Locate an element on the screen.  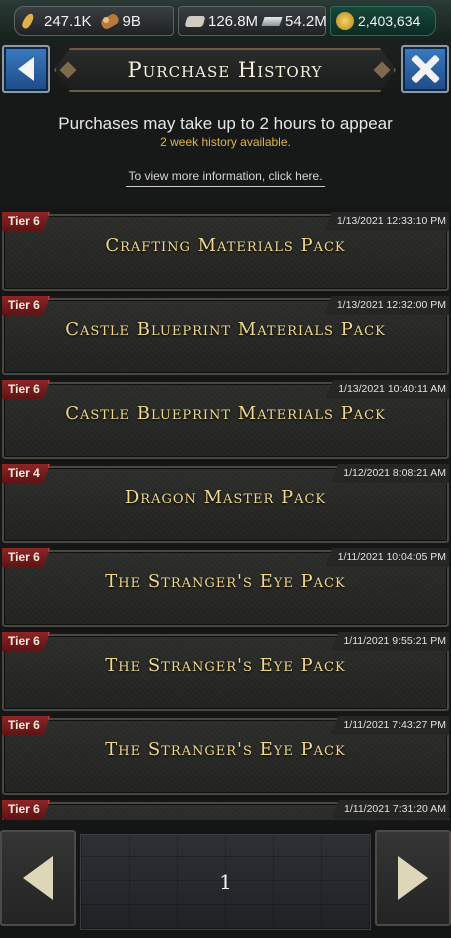
stone-amount: 126.8M is located at coordinates (233, 21).